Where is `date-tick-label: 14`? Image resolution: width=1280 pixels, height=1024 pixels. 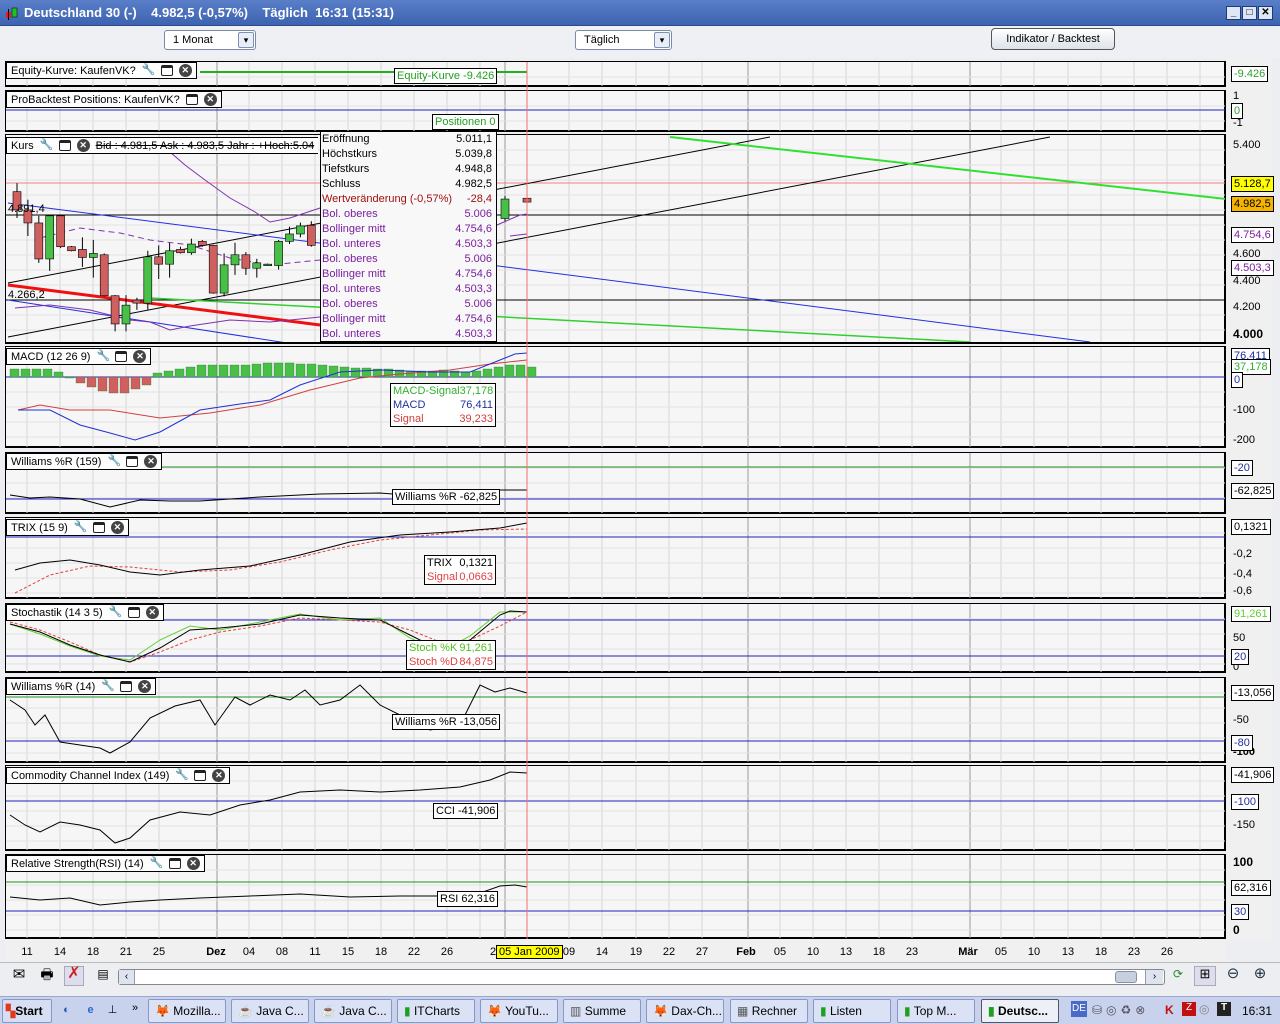 date-tick-label: 14 is located at coordinates (60, 952).